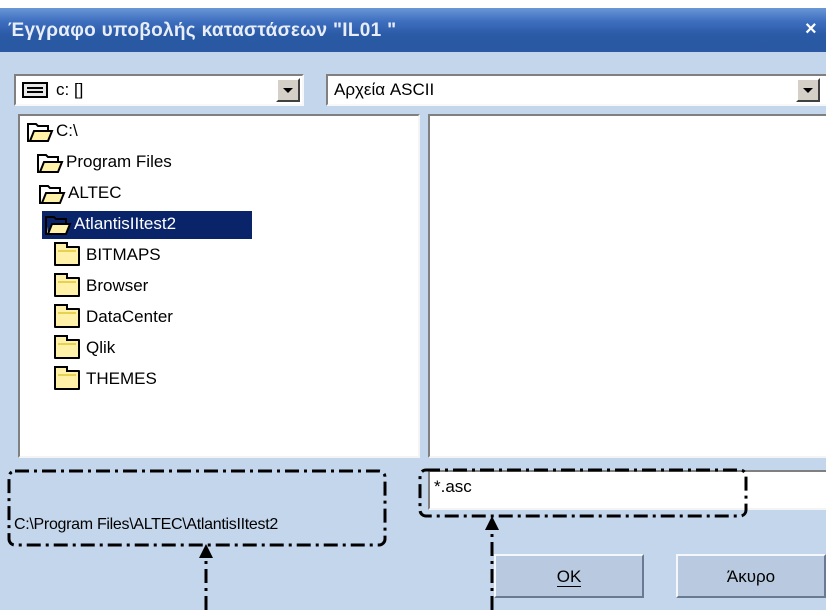  Describe the element at coordinates (492, 523) in the screenshot. I see `pattern-arrow-head` at that location.